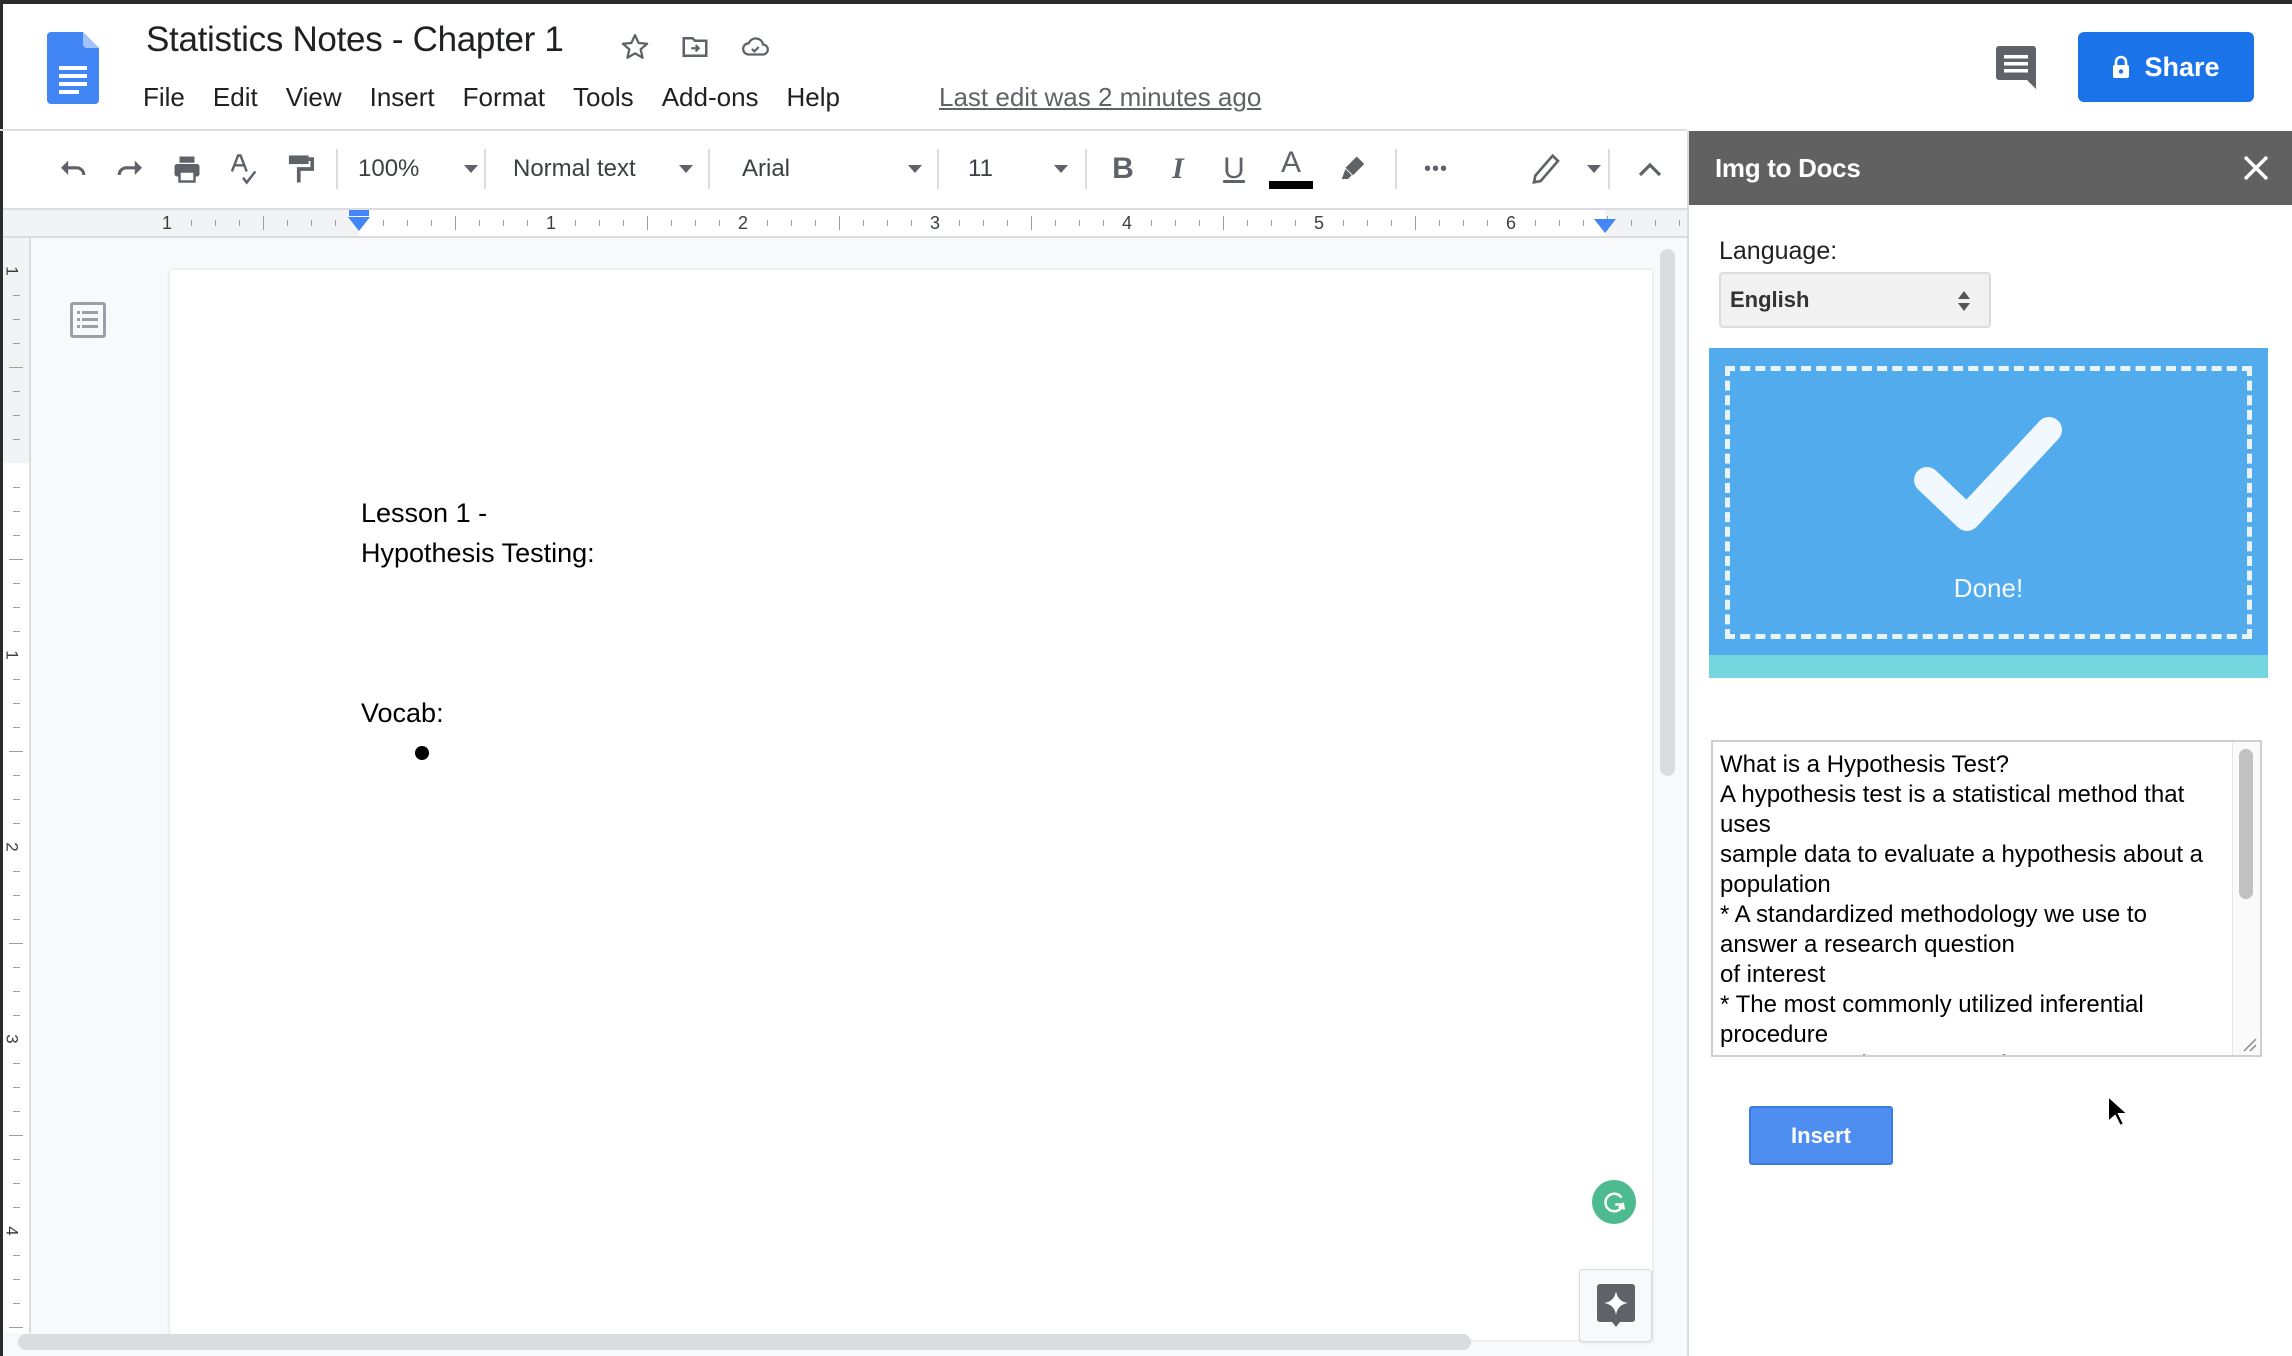 Image resolution: width=2292 pixels, height=1356 pixels. I want to click on italic-button: I, so click(1178, 169).